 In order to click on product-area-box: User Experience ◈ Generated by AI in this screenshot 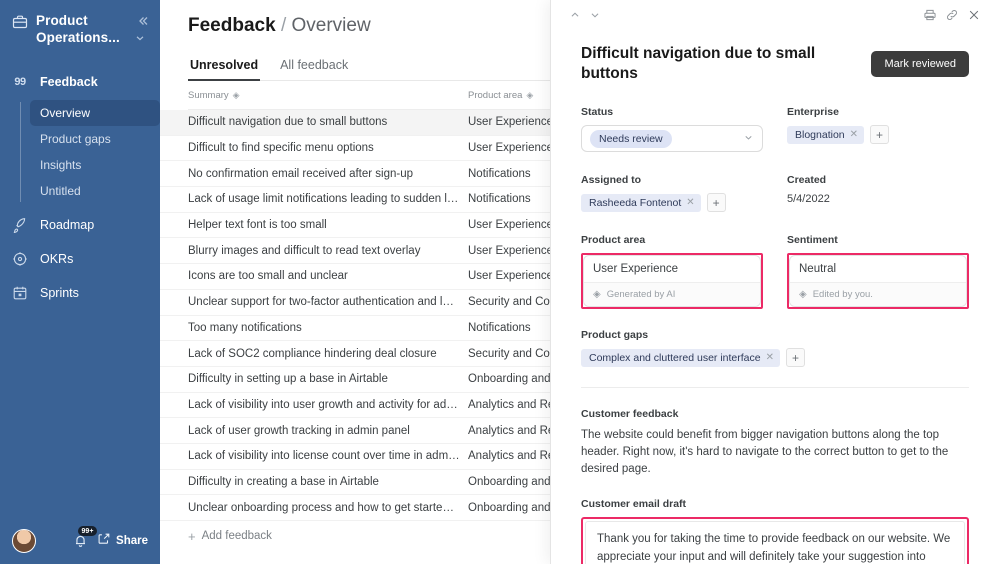, I will do `click(672, 281)`.